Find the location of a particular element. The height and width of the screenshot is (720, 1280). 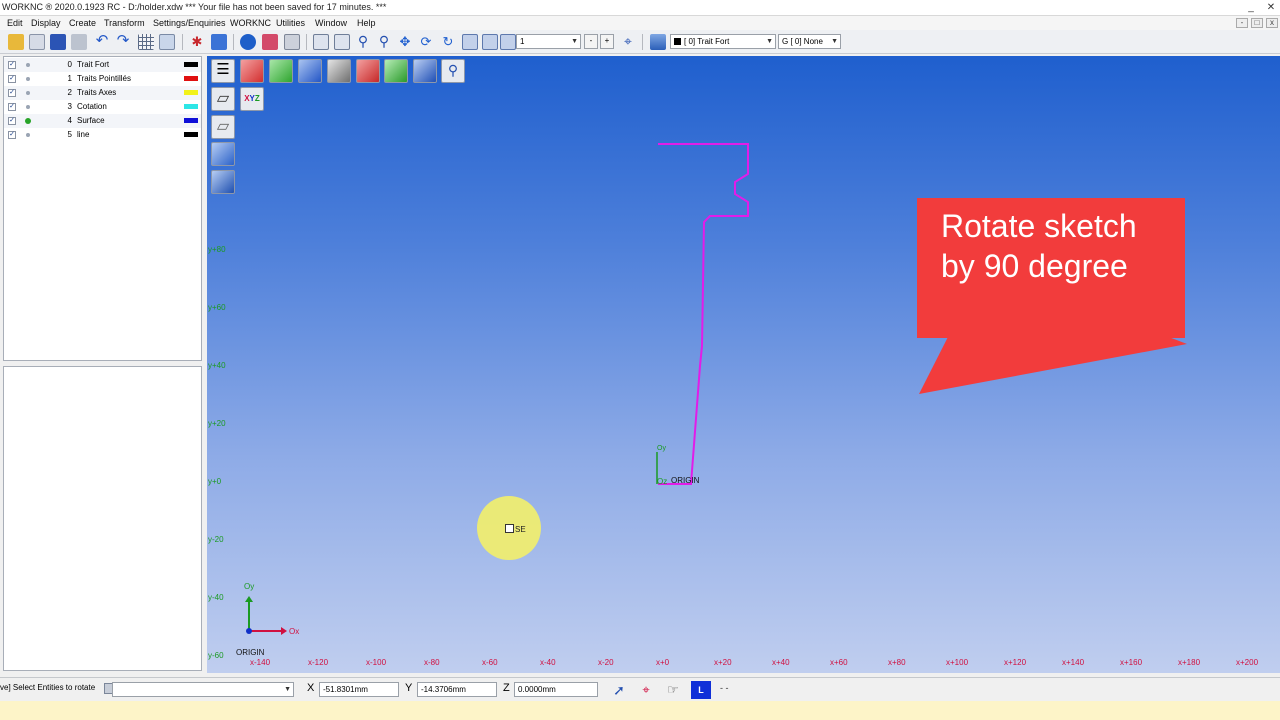

iso-view-icon is located at coordinates (339, 71).